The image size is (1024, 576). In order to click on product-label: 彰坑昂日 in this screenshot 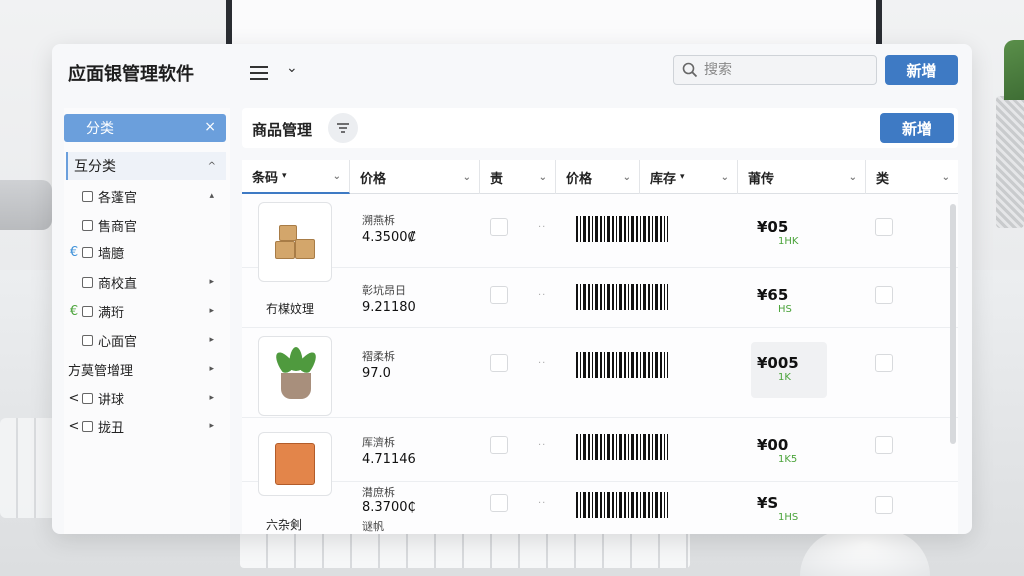, I will do `click(384, 290)`.